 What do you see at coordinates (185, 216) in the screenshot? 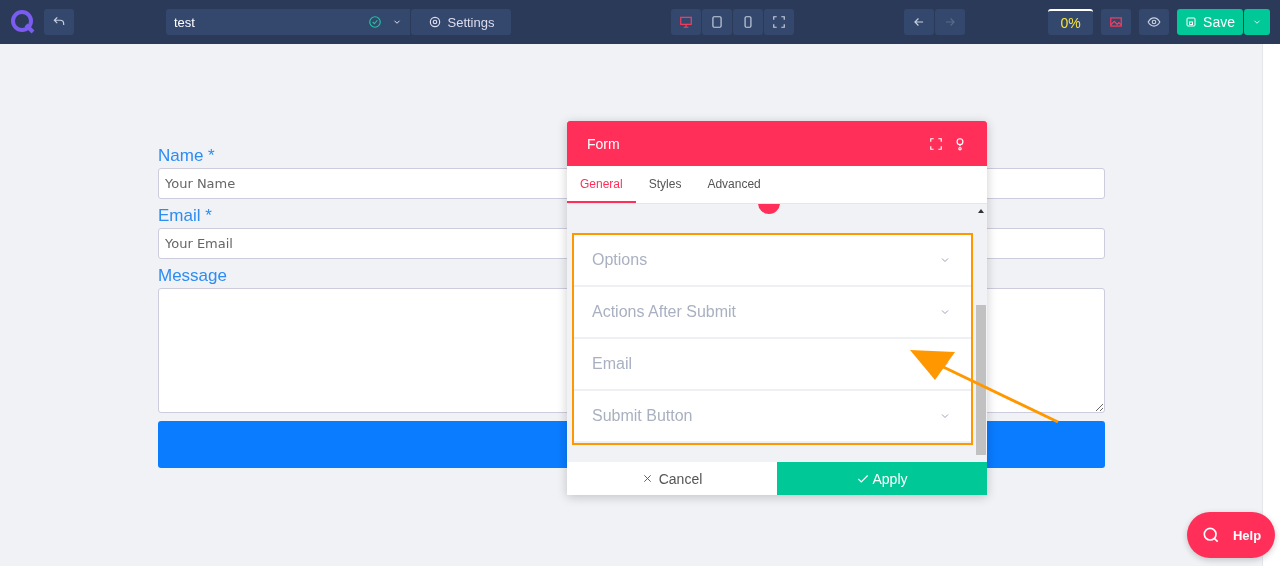
I see `field-label: Email *` at bounding box center [185, 216].